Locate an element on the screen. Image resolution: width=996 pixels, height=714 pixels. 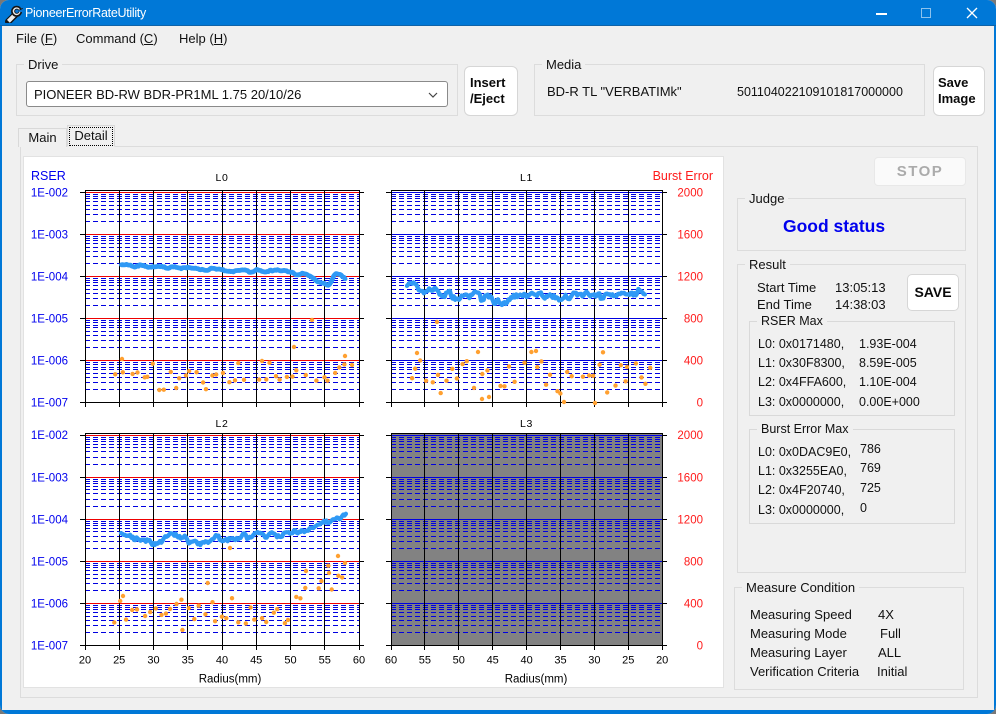
svg-text: Burst Error is located at coordinates (683, 176).